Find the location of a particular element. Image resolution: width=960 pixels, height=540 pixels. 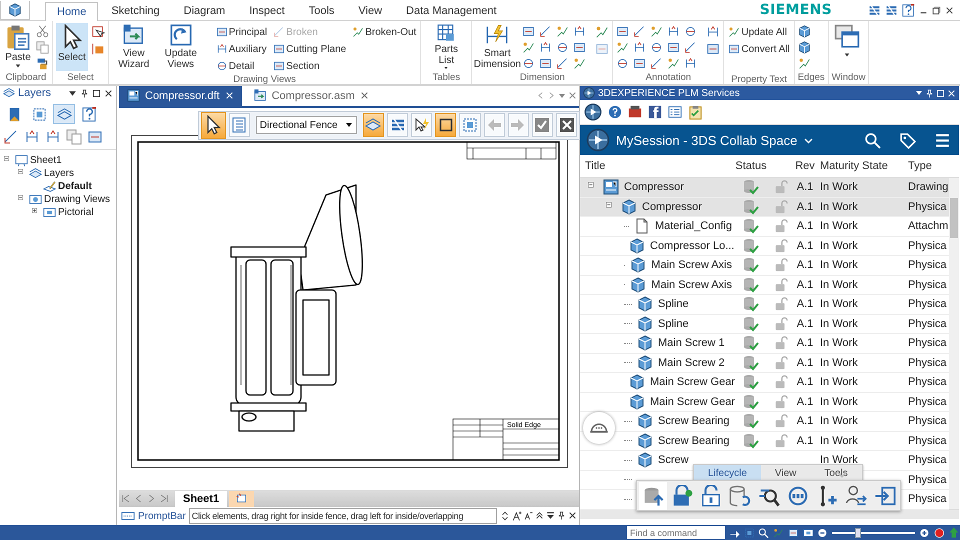

scroll-icon is located at coordinates (505, 516).